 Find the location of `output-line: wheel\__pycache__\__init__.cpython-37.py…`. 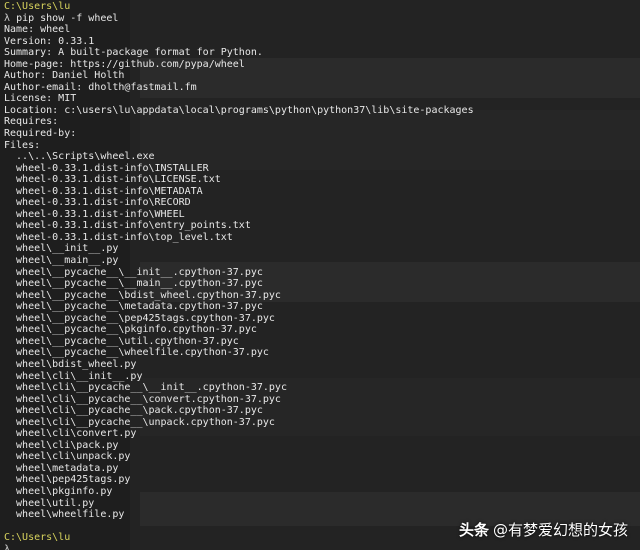

output-line: wheel\__pycache__\__init__.cpython-37.py… is located at coordinates (133, 272).